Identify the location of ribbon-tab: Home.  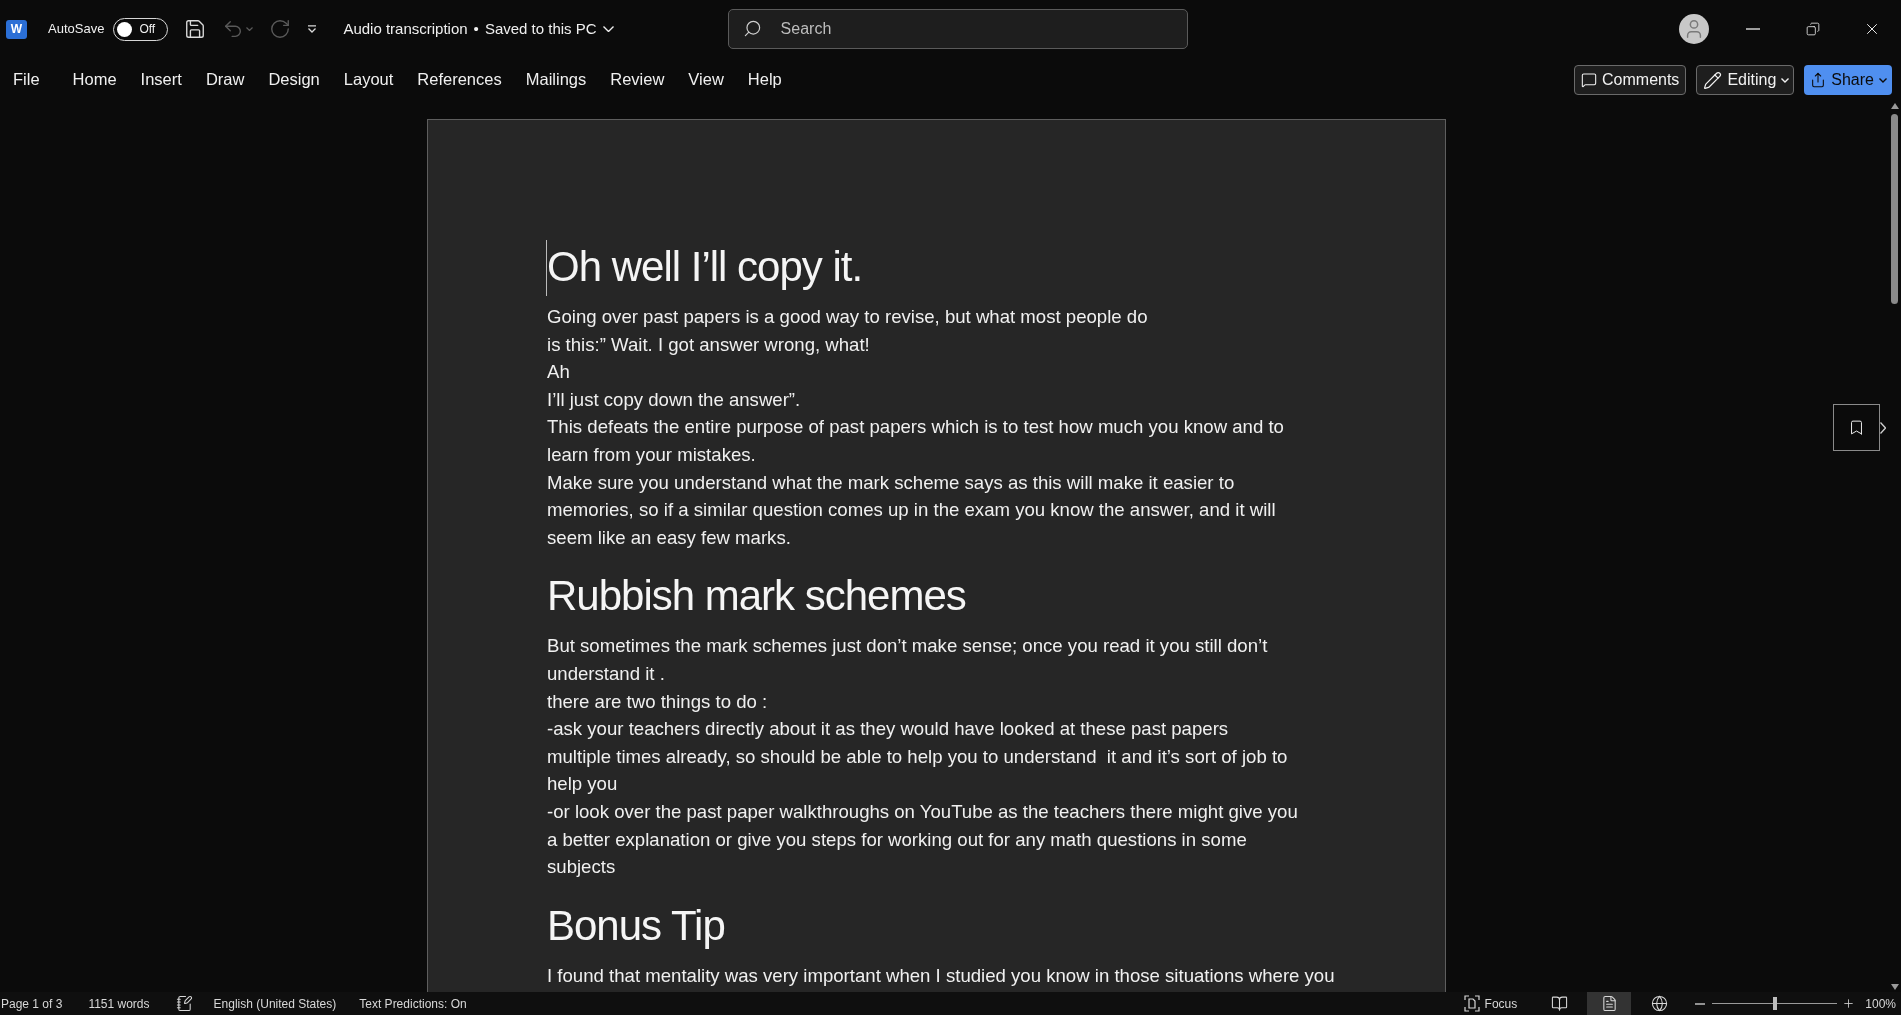
(94, 79).